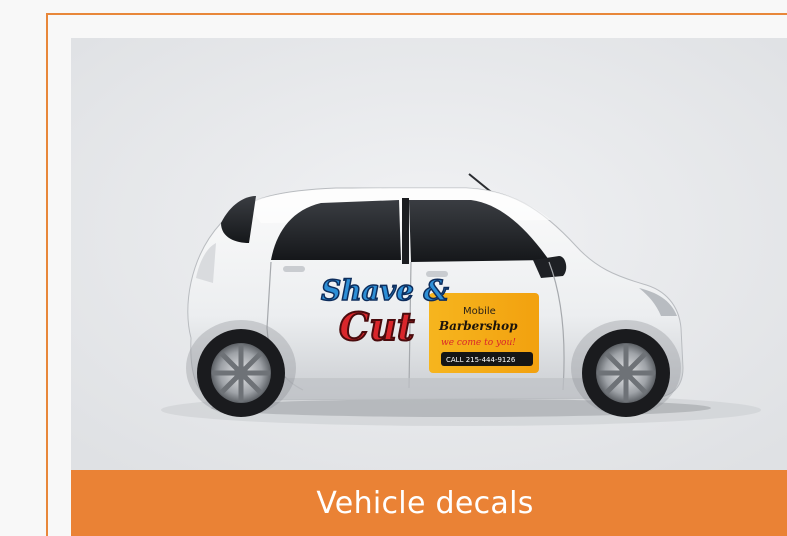  Describe the element at coordinates (479, 311) in the screenshot. I see `decal-tagline-mobile: Mobile` at that location.